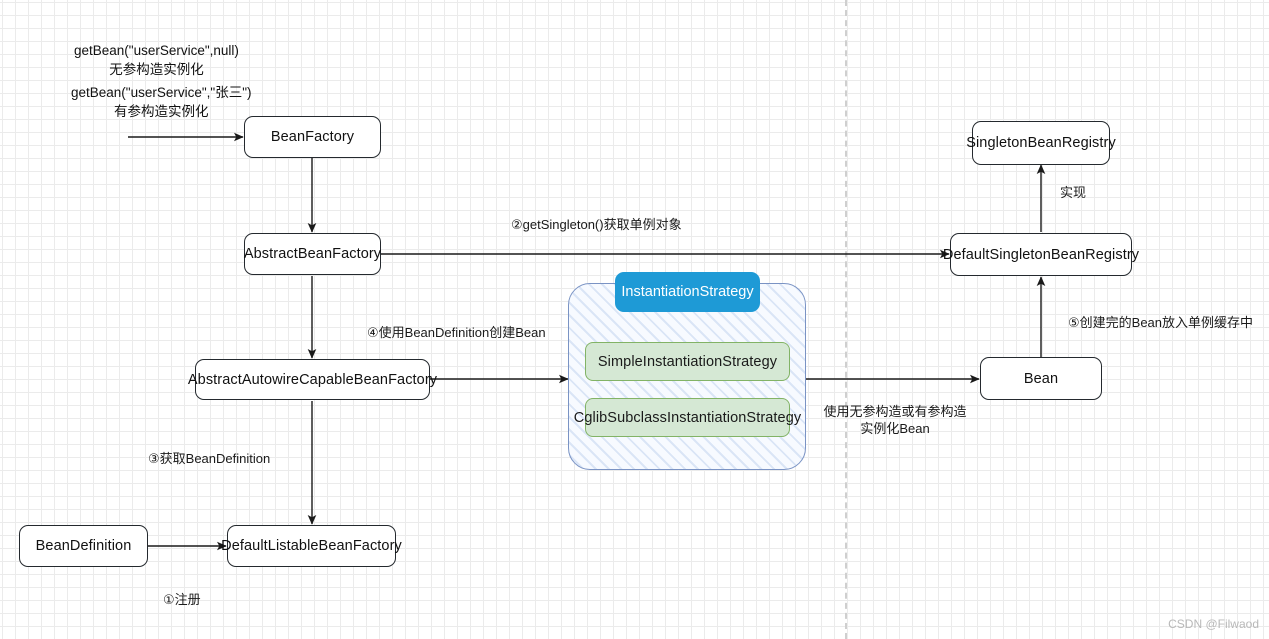 The height and width of the screenshot is (639, 1269). Describe the element at coordinates (1041, 378) in the screenshot. I see `node-bean: Bean` at that location.